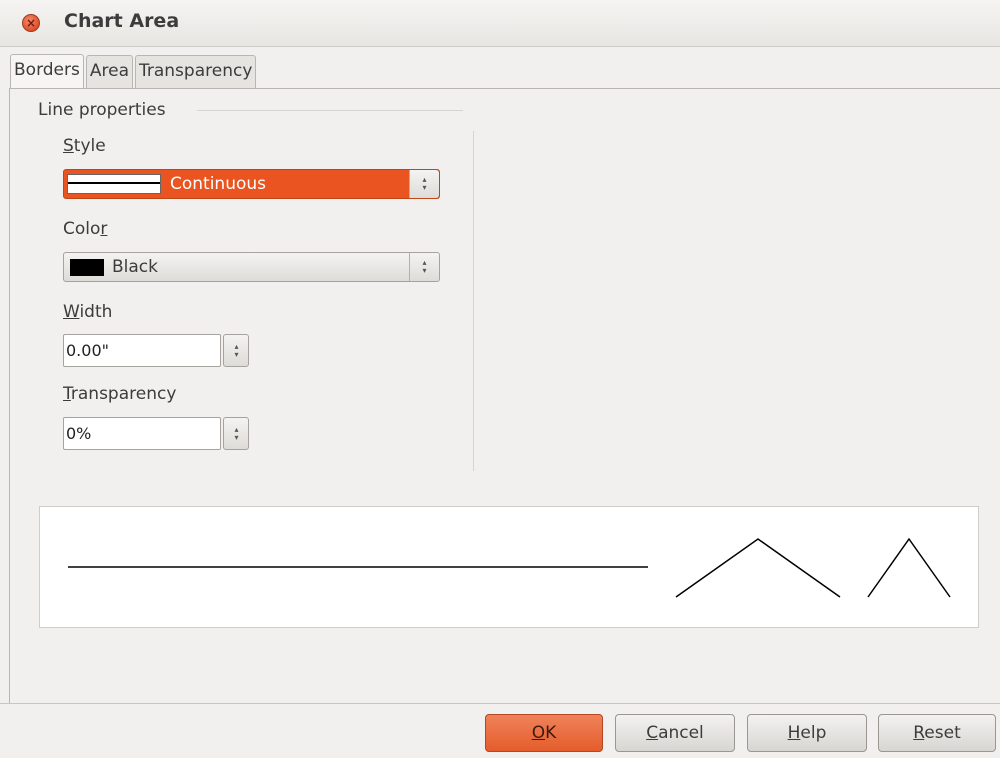 This screenshot has width=1000, height=758. Describe the element at coordinates (807, 733) in the screenshot. I see `help-button: Help` at that location.